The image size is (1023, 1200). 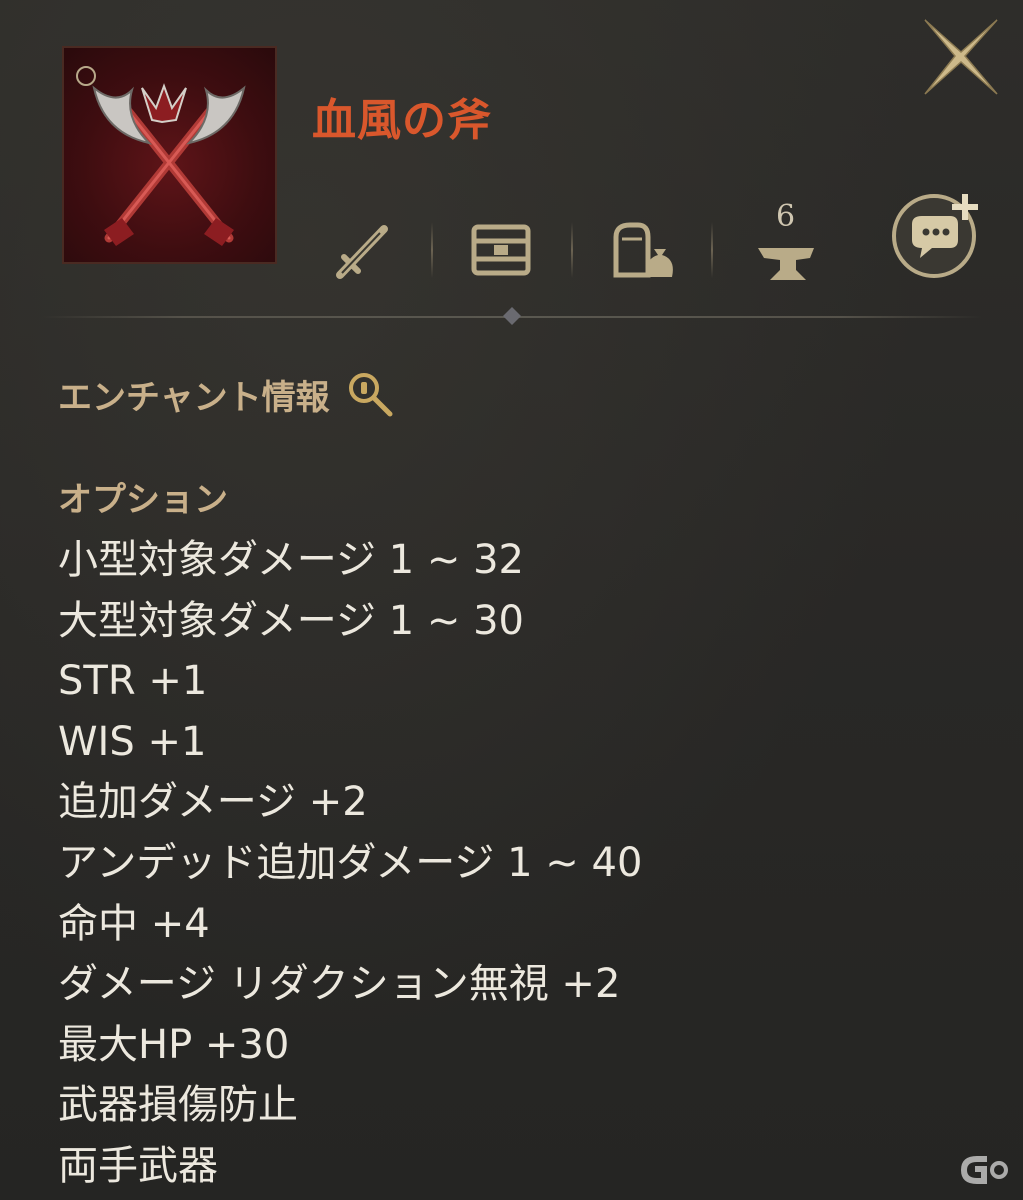 I want to click on enchant-info-row: エンチャント情報, so click(x=227, y=394).